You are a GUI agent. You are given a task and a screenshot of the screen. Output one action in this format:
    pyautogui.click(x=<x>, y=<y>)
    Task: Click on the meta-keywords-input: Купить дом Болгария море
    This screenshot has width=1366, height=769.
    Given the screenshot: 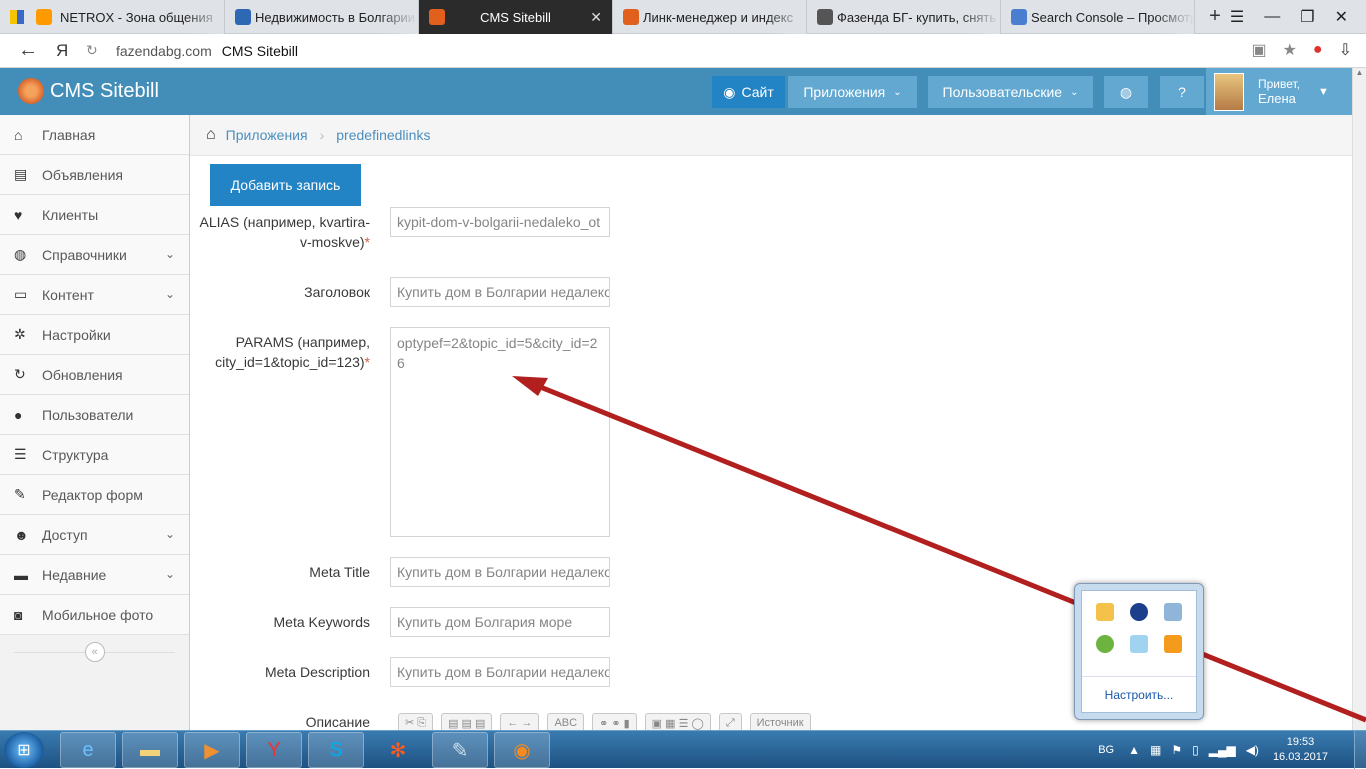 What is the action you would take?
    pyautogui.click(x=500, y=622)
    